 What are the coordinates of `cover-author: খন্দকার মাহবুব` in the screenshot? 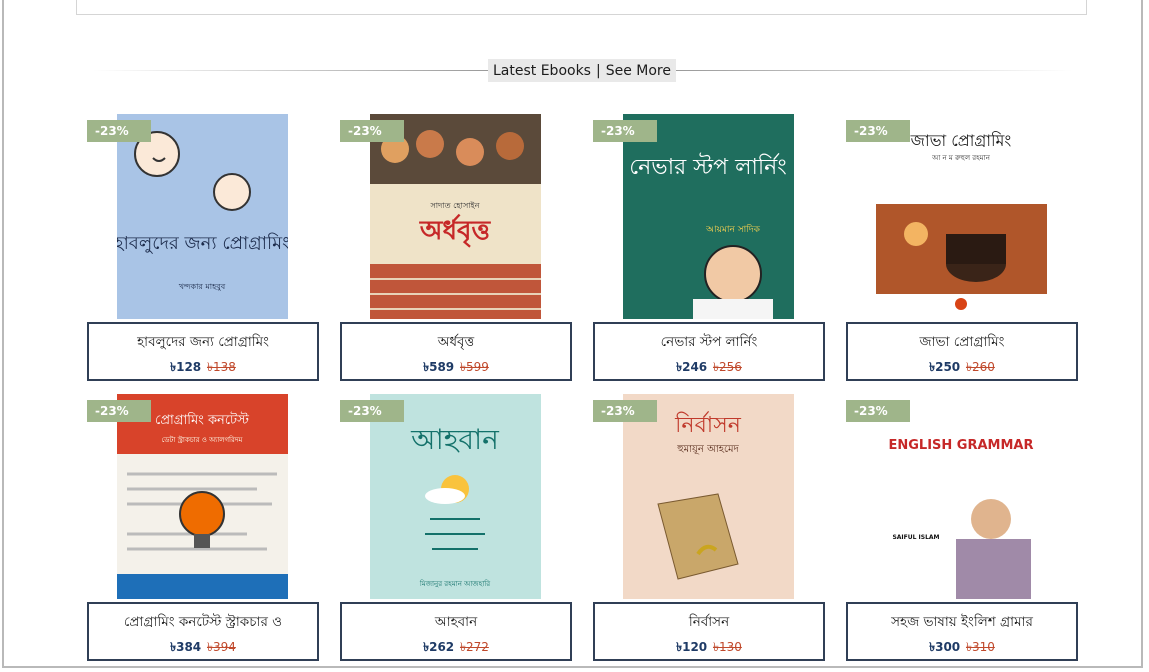 It's located at (202, 286).